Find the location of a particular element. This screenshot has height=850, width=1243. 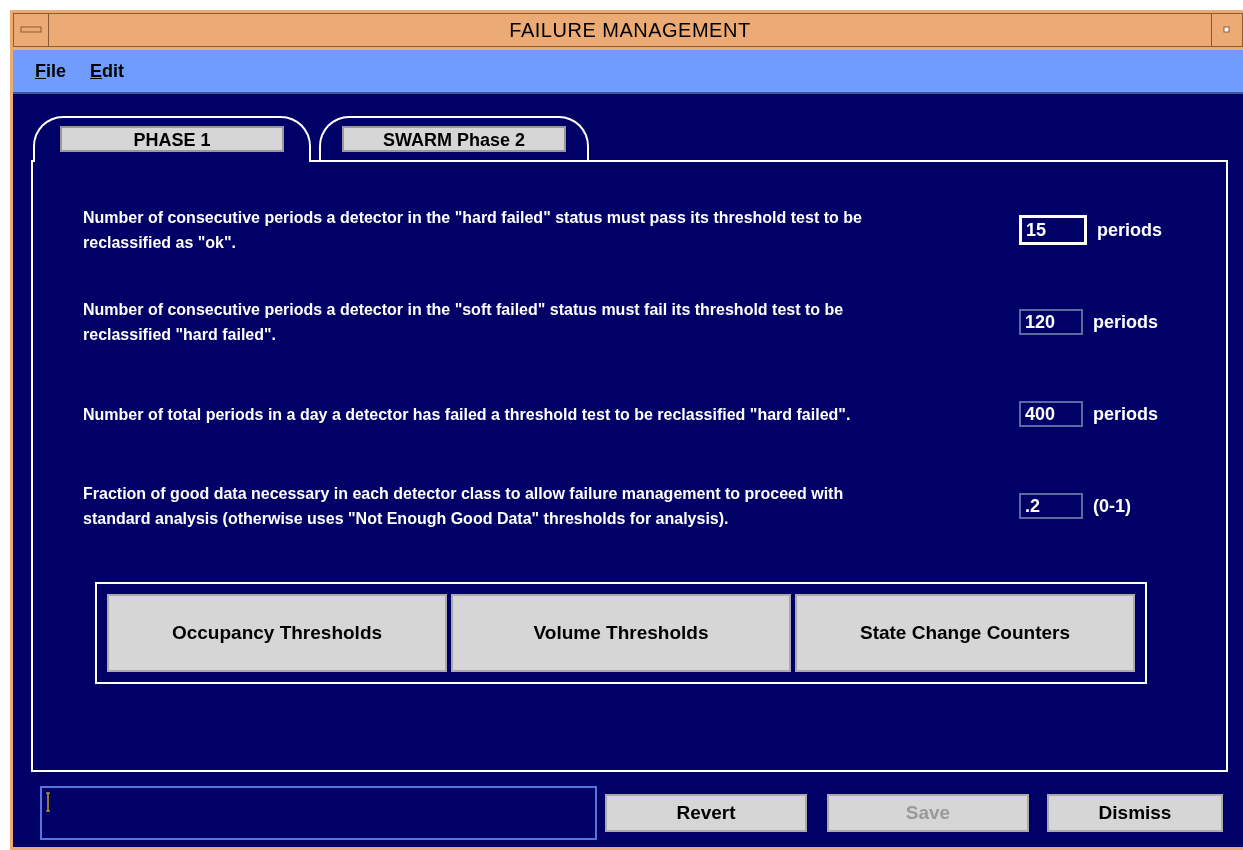

minimize-bar-icon is located at coordinates (31, 30).